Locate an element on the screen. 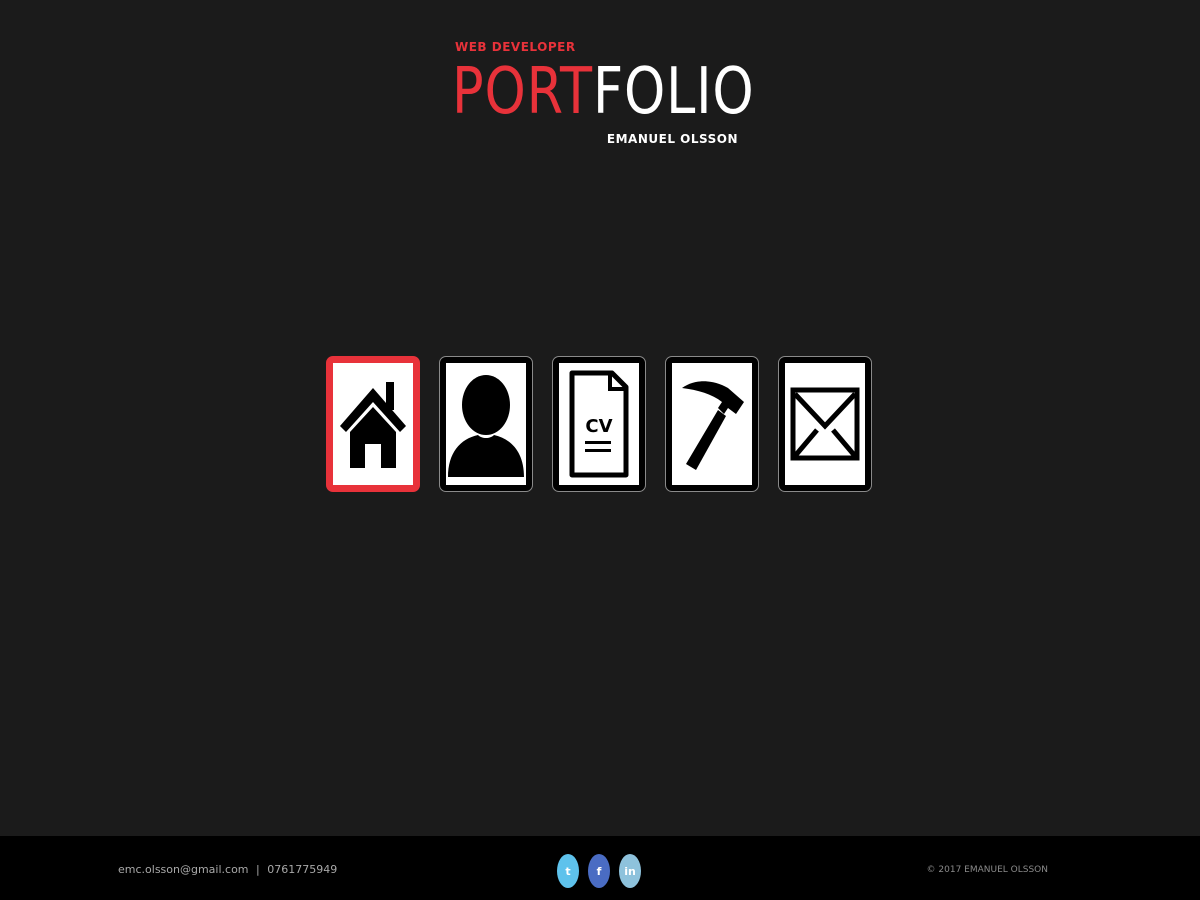 This screenshot has width=1200, height=900. cv-document-icon: CV is located at coordinates (599, 424).